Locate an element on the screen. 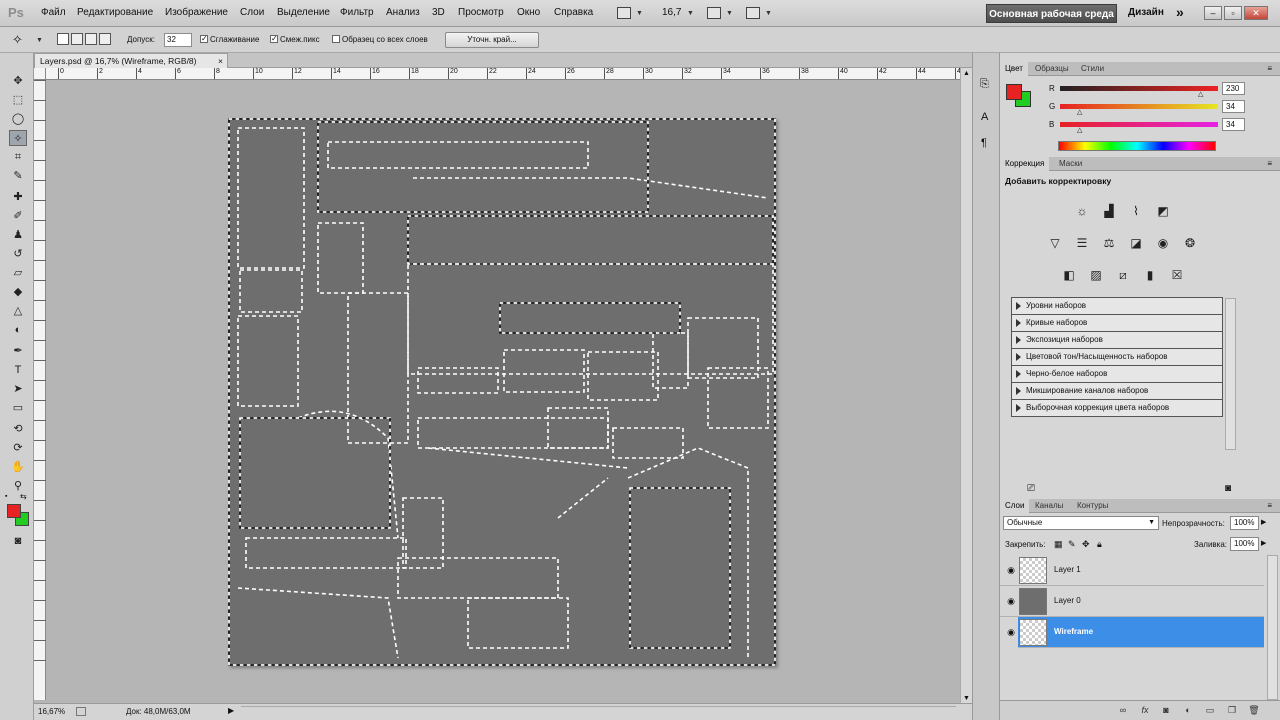 The width and height of the screenshot is (1280, 720). menu-edit: Редактирование is located at coordinates (115, 12).